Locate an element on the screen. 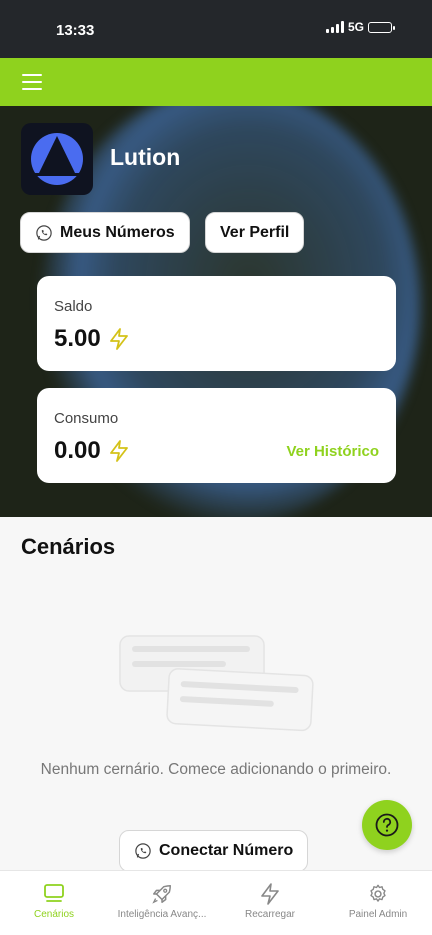 Image resolution: width=432 pixels, height=935 pixels. help-icon is located at coordinates (387, 825).